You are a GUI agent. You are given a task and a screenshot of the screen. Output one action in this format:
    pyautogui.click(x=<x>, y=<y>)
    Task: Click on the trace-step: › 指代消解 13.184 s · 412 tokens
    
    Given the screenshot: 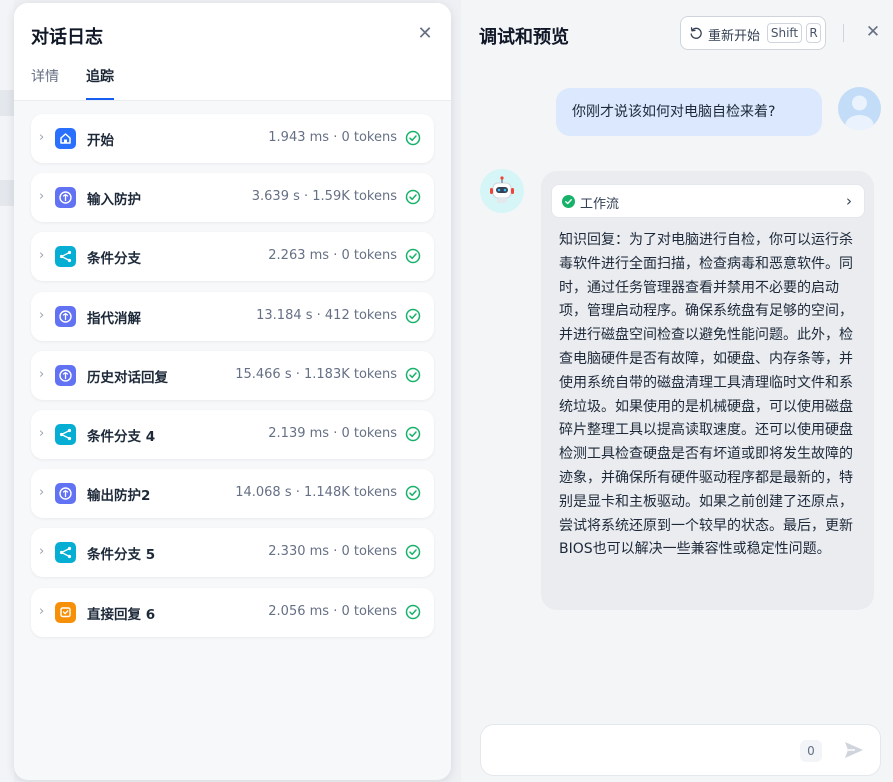 What is the action you would take?
    pyautogui.click(x=232, y=316)
    